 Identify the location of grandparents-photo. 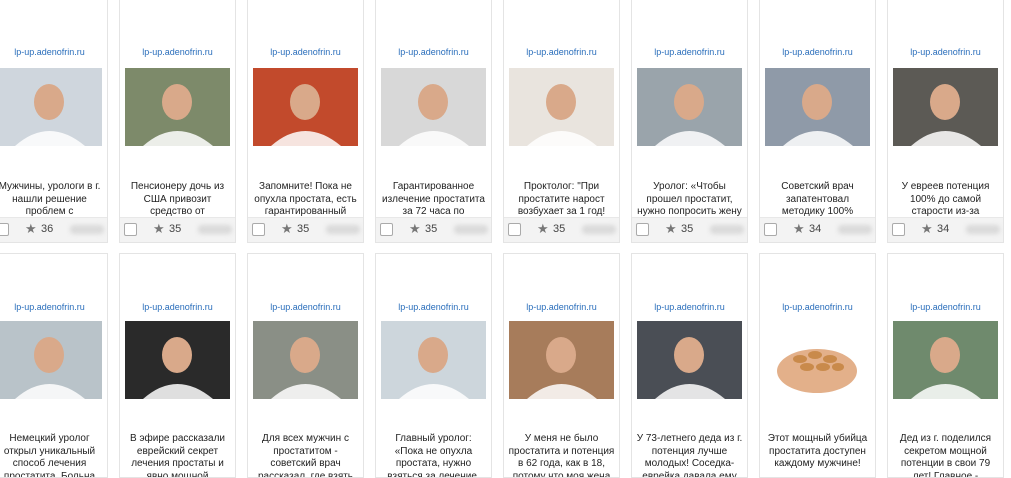
(945, 360).